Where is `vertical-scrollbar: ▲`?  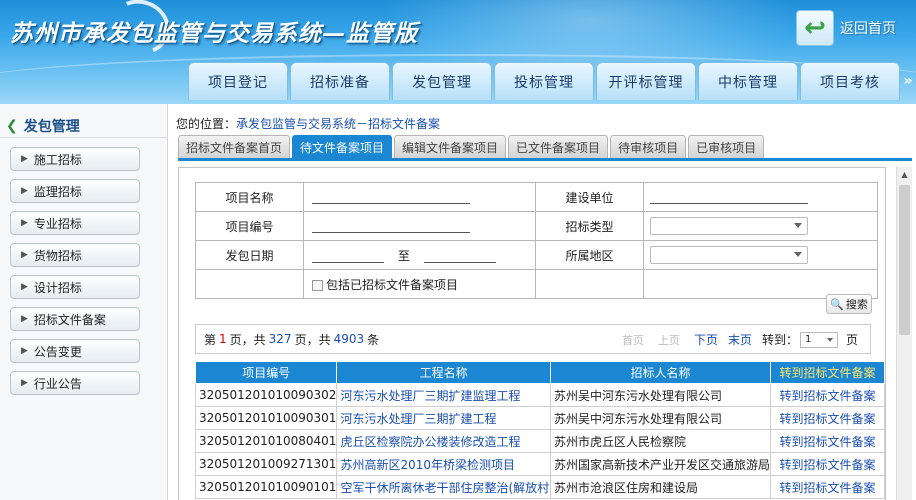
vertical-scrollbar: ▲ is located at coordinates (904, 333).